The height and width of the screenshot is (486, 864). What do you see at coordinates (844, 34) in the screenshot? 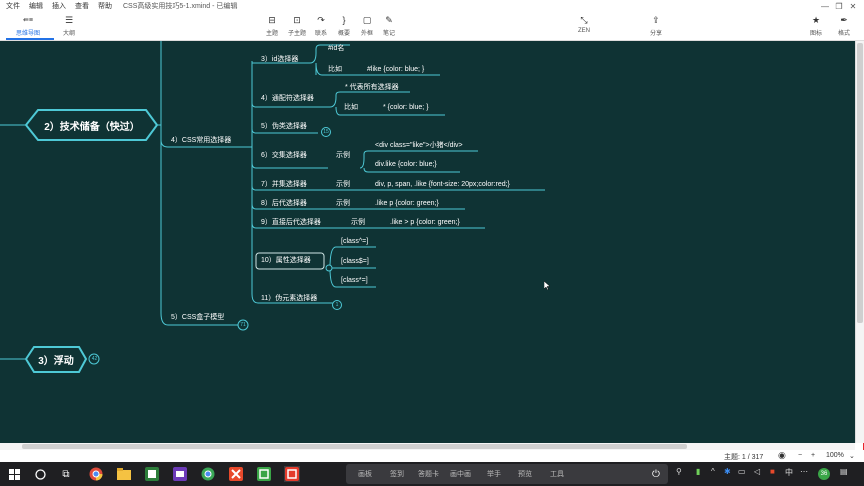
I see `format-panel-label: 格式` at bounding box center [844, 34].